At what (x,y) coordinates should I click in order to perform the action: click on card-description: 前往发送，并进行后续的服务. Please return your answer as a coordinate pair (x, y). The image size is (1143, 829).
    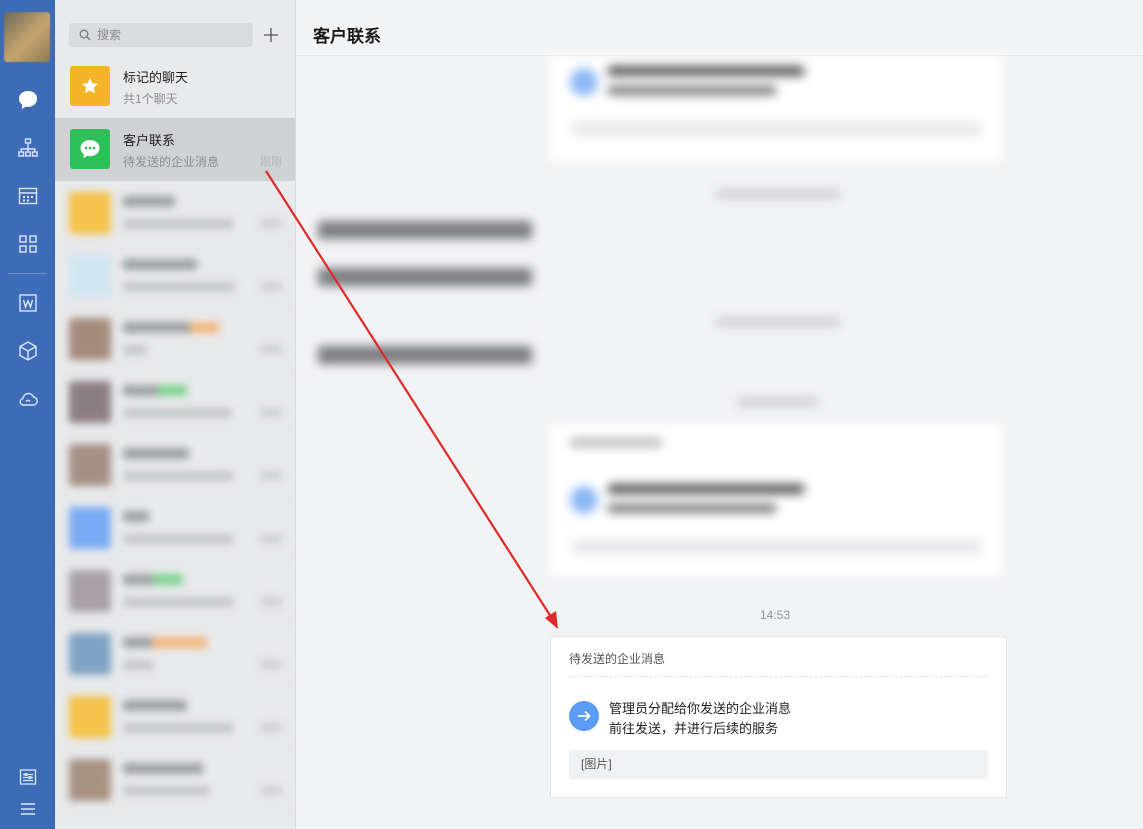
    Looking at the image, I should click on (694, 728).